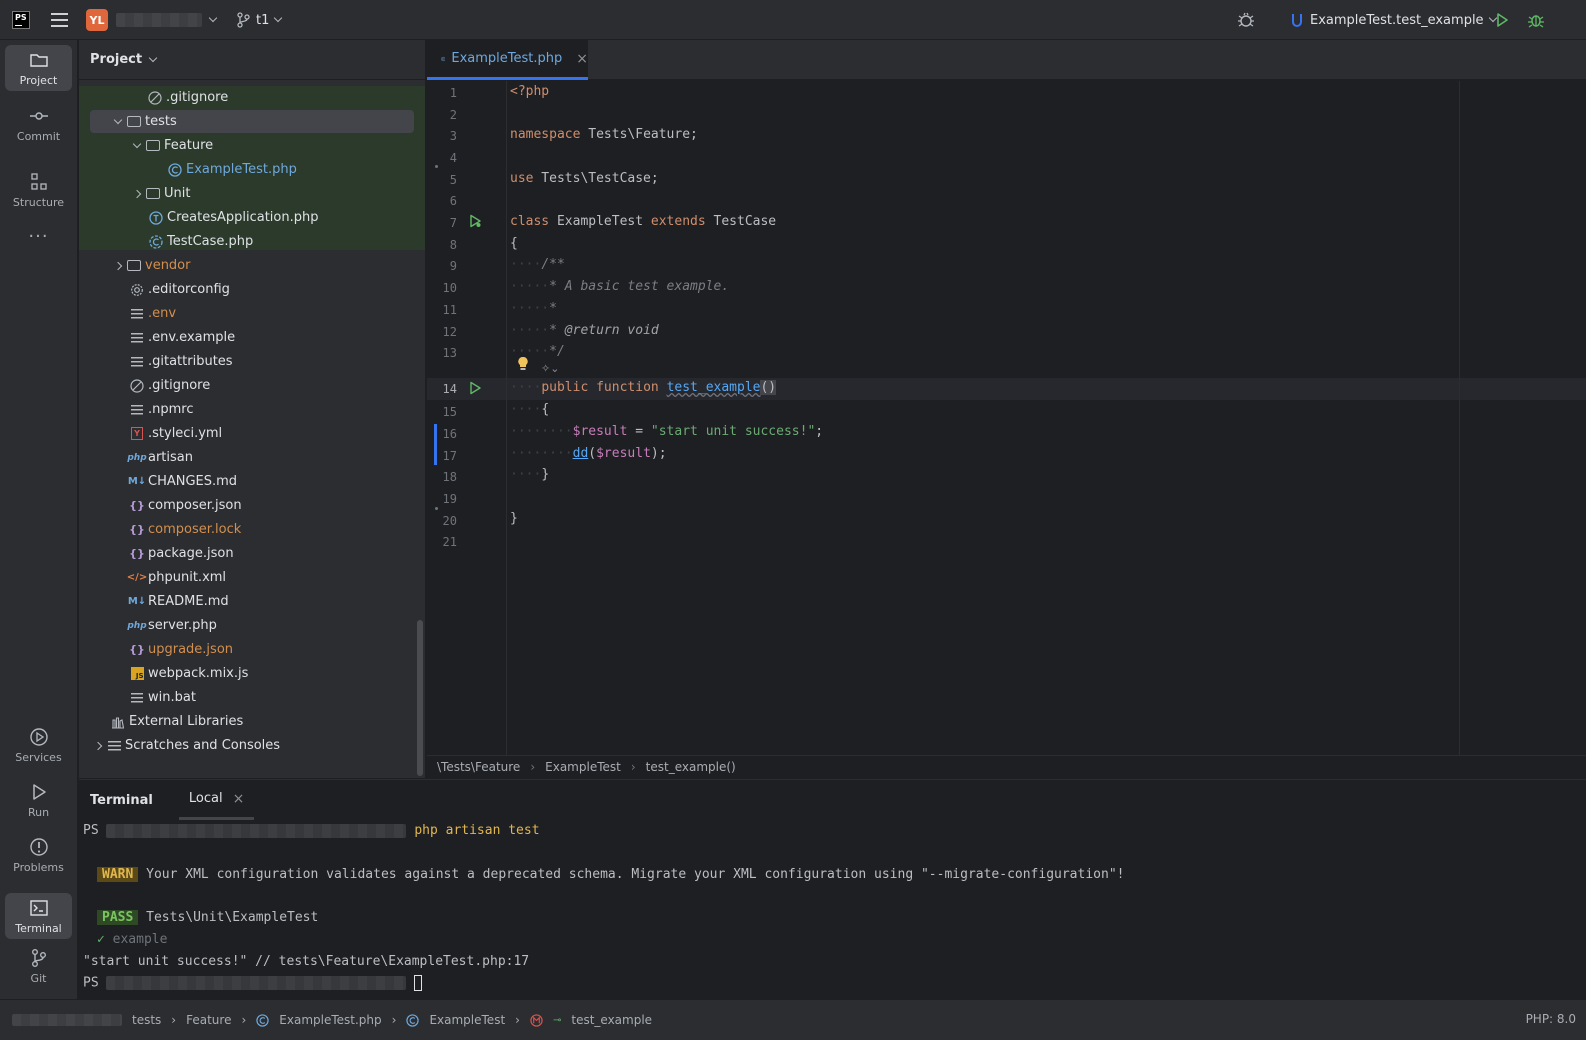  What do you see at coordinates (545, 474) in the screenshot?
I see `code-token: }` at bounding box center [545, 474].